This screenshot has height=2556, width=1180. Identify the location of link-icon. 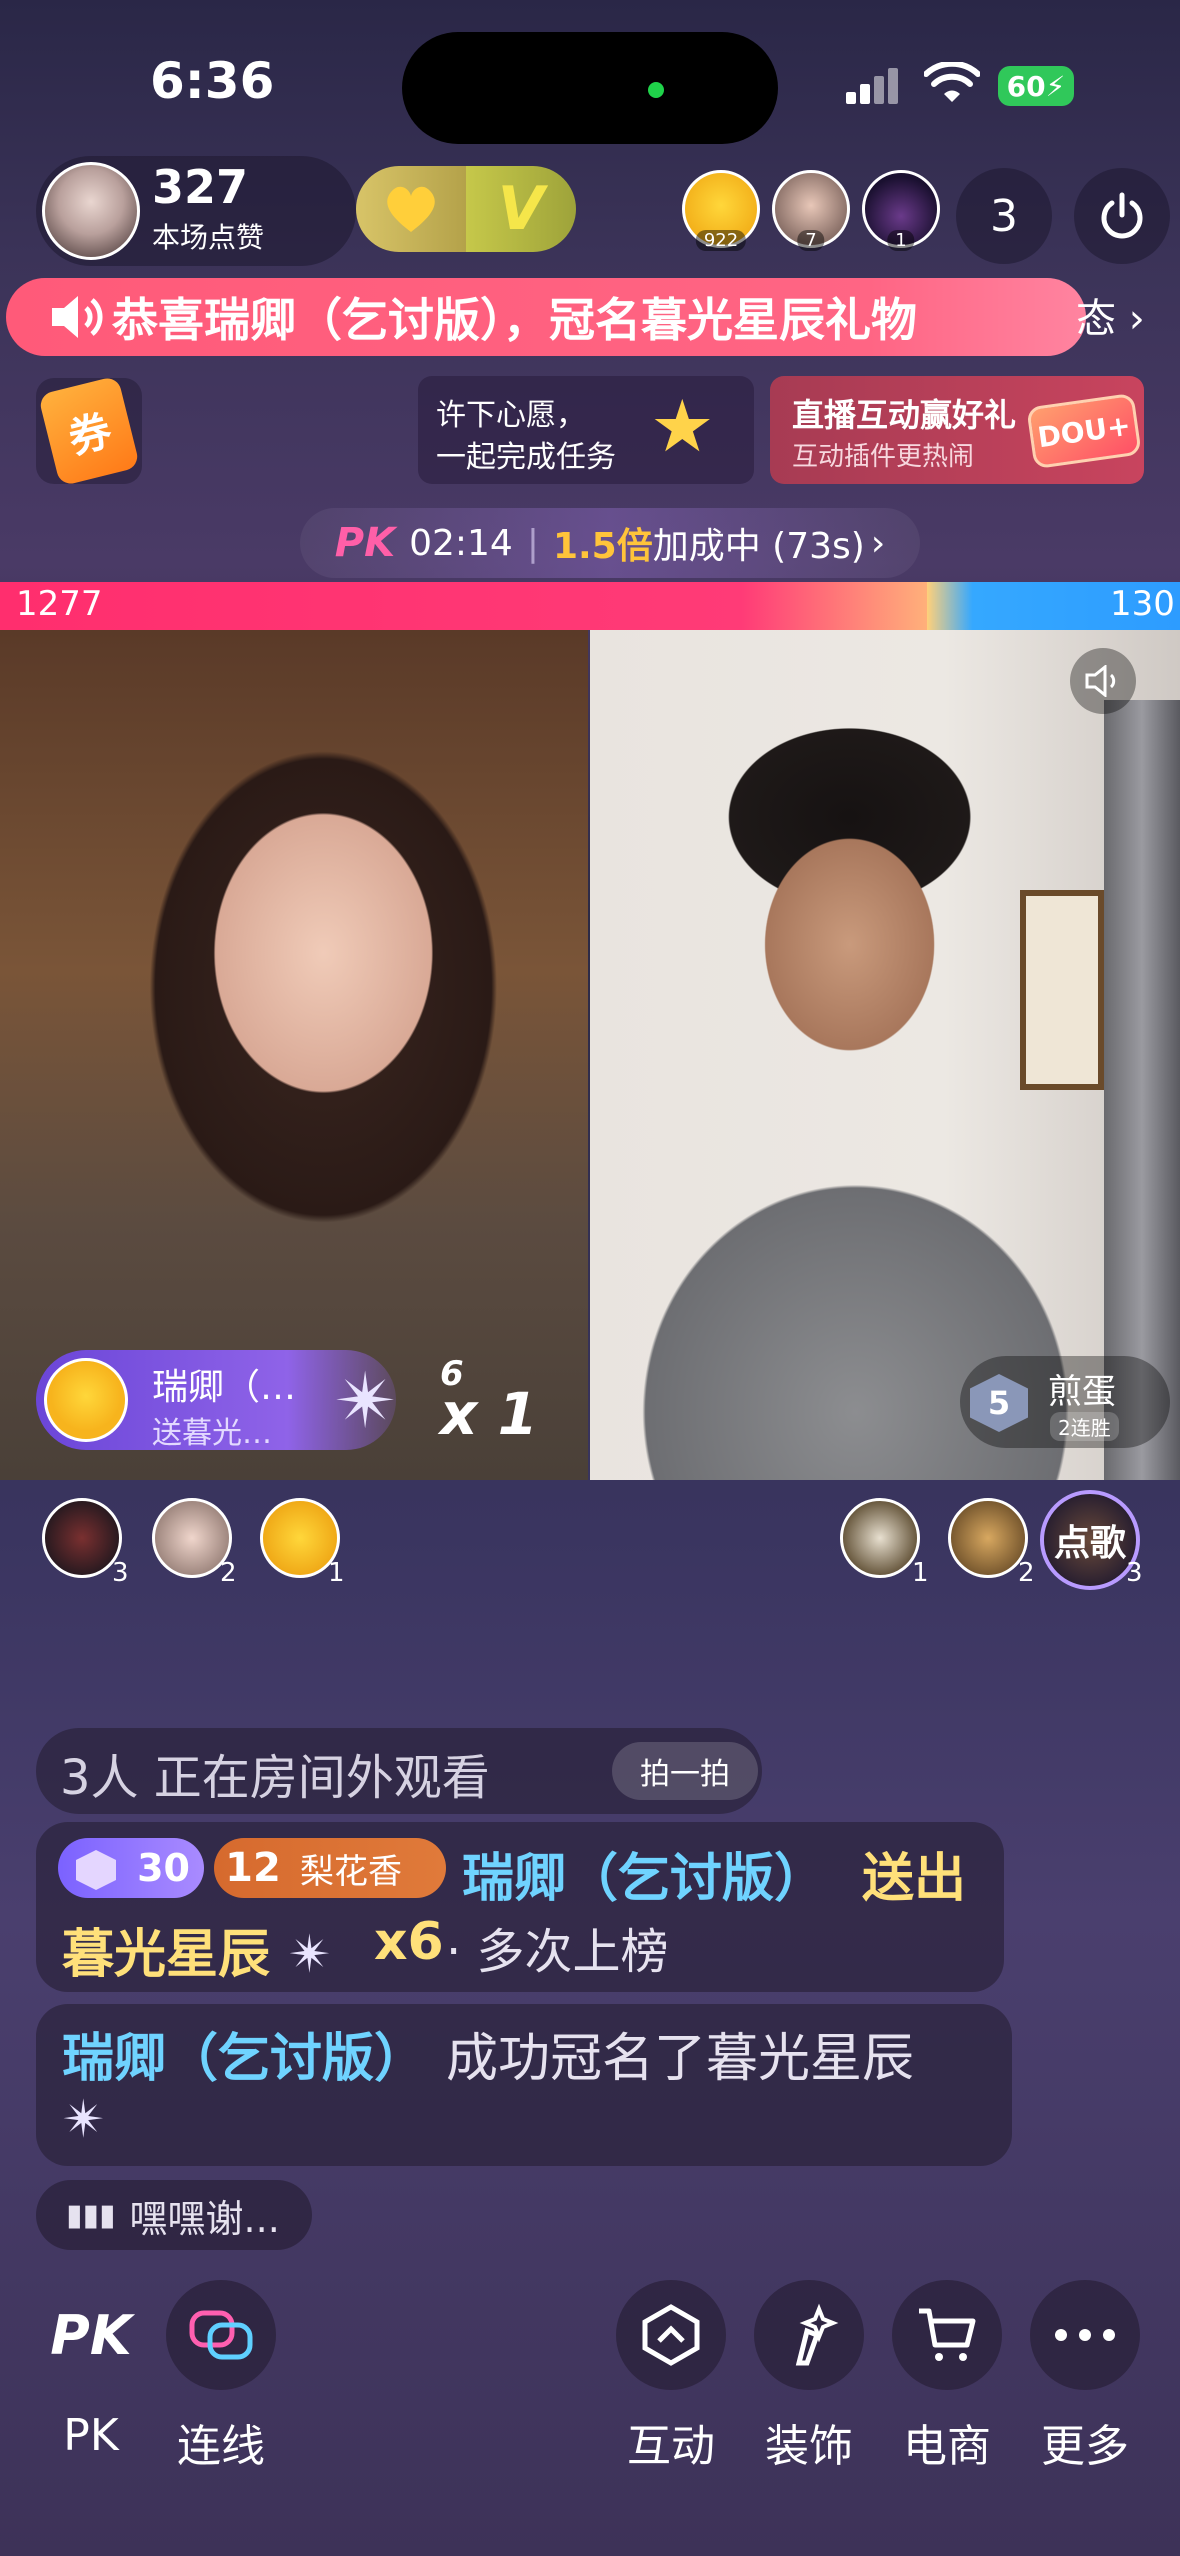
(221, 2335).